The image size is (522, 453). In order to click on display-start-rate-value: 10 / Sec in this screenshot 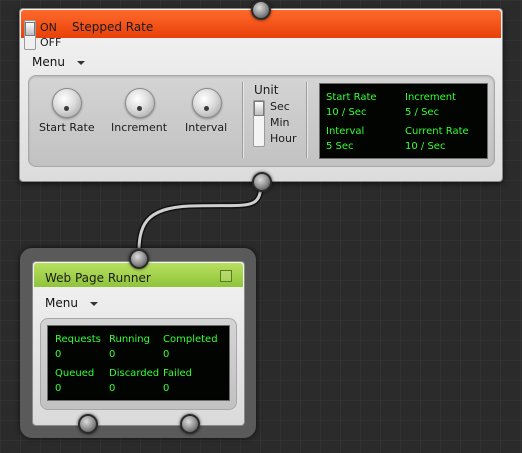, I will do `click(346, 112)`.